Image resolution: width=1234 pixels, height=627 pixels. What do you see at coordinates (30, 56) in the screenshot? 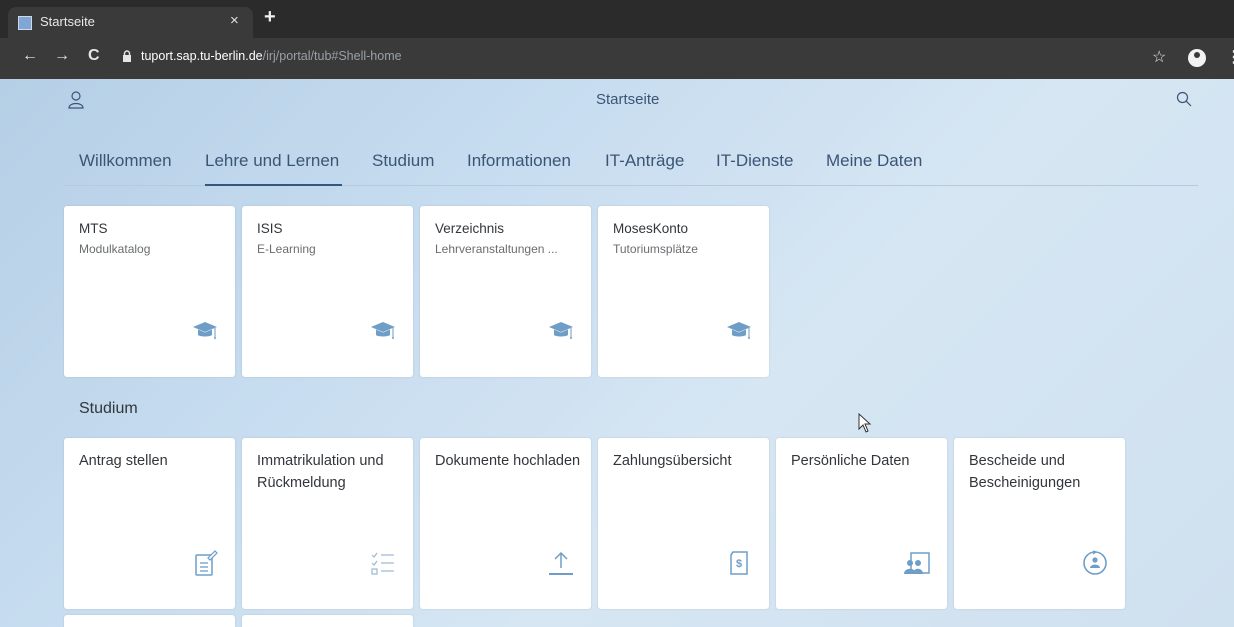
I see `back-button: ←` at bounding box center [30, 56].